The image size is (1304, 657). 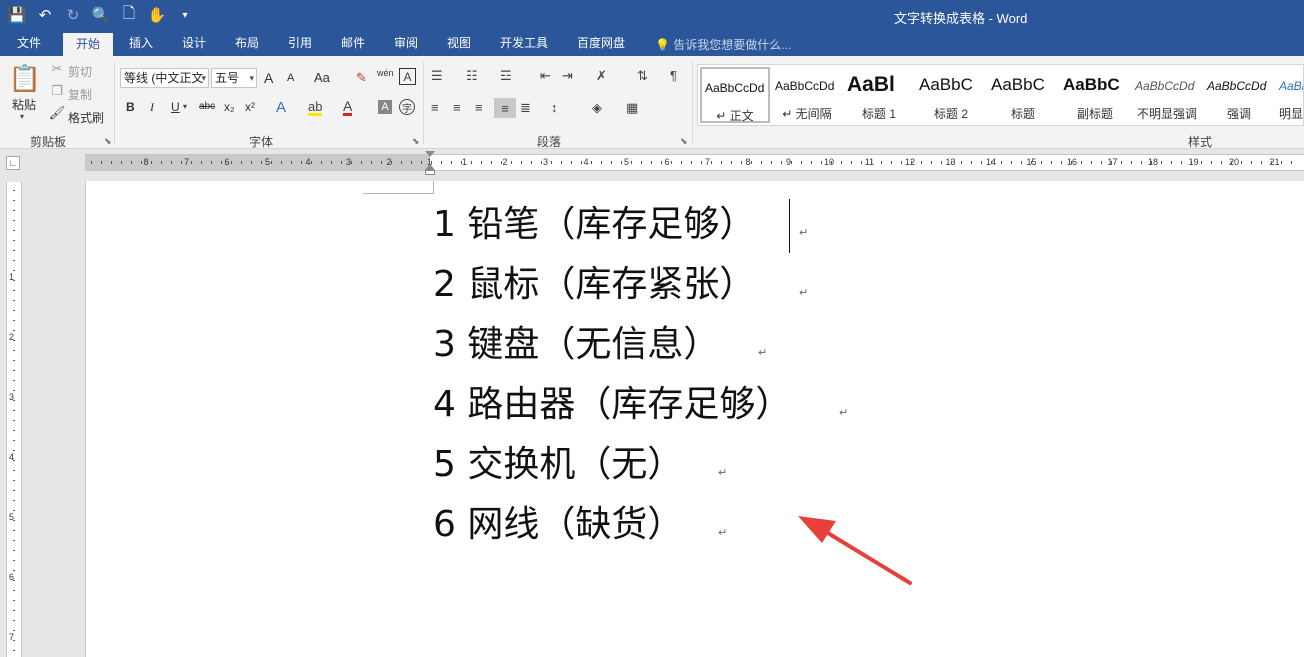 I want to click on tab-selector: ∟, so click(x=13, y=163).